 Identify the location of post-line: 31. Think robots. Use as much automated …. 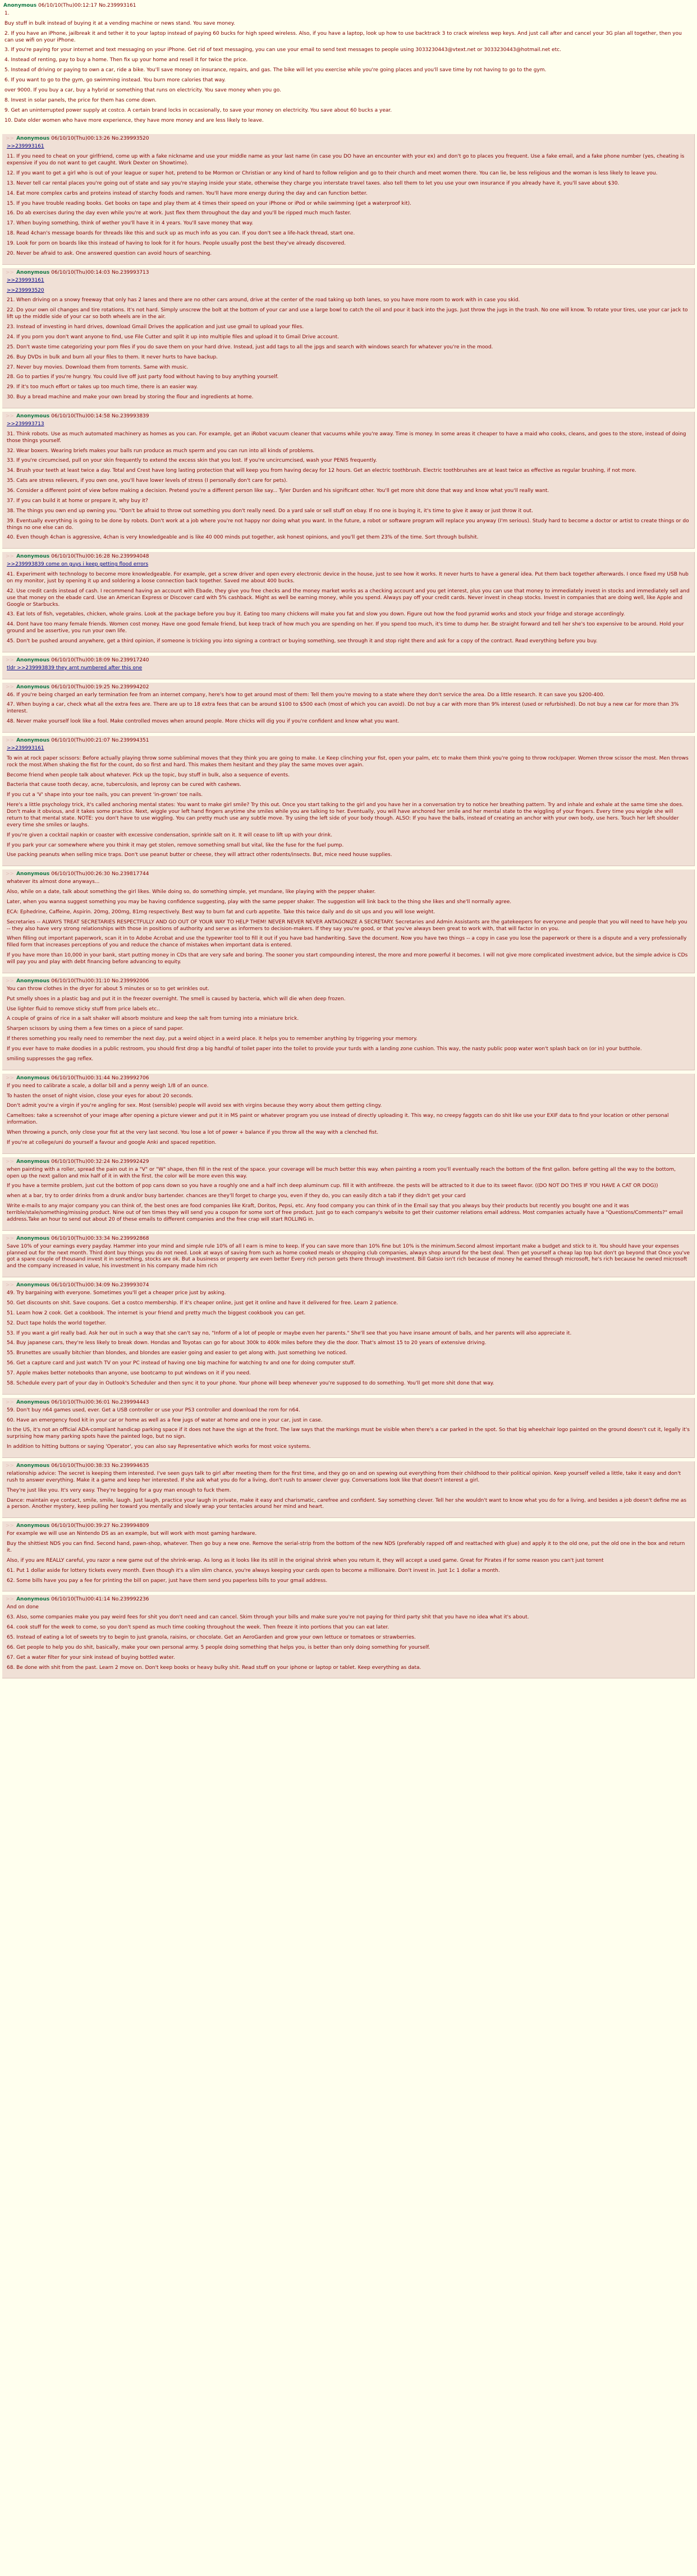
(347, 437).